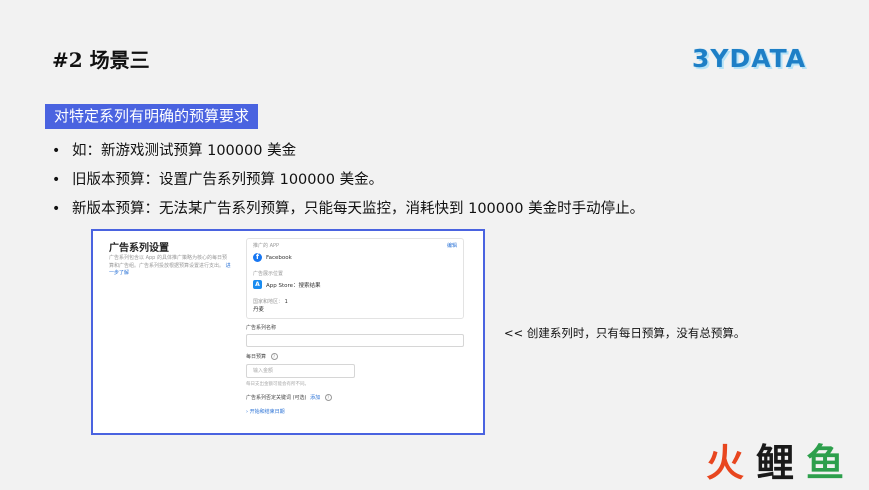 The height and width of the screenshot is (490, 869). I want to click on campaign-settings-title: 广告系列设置, so click(139, 248).